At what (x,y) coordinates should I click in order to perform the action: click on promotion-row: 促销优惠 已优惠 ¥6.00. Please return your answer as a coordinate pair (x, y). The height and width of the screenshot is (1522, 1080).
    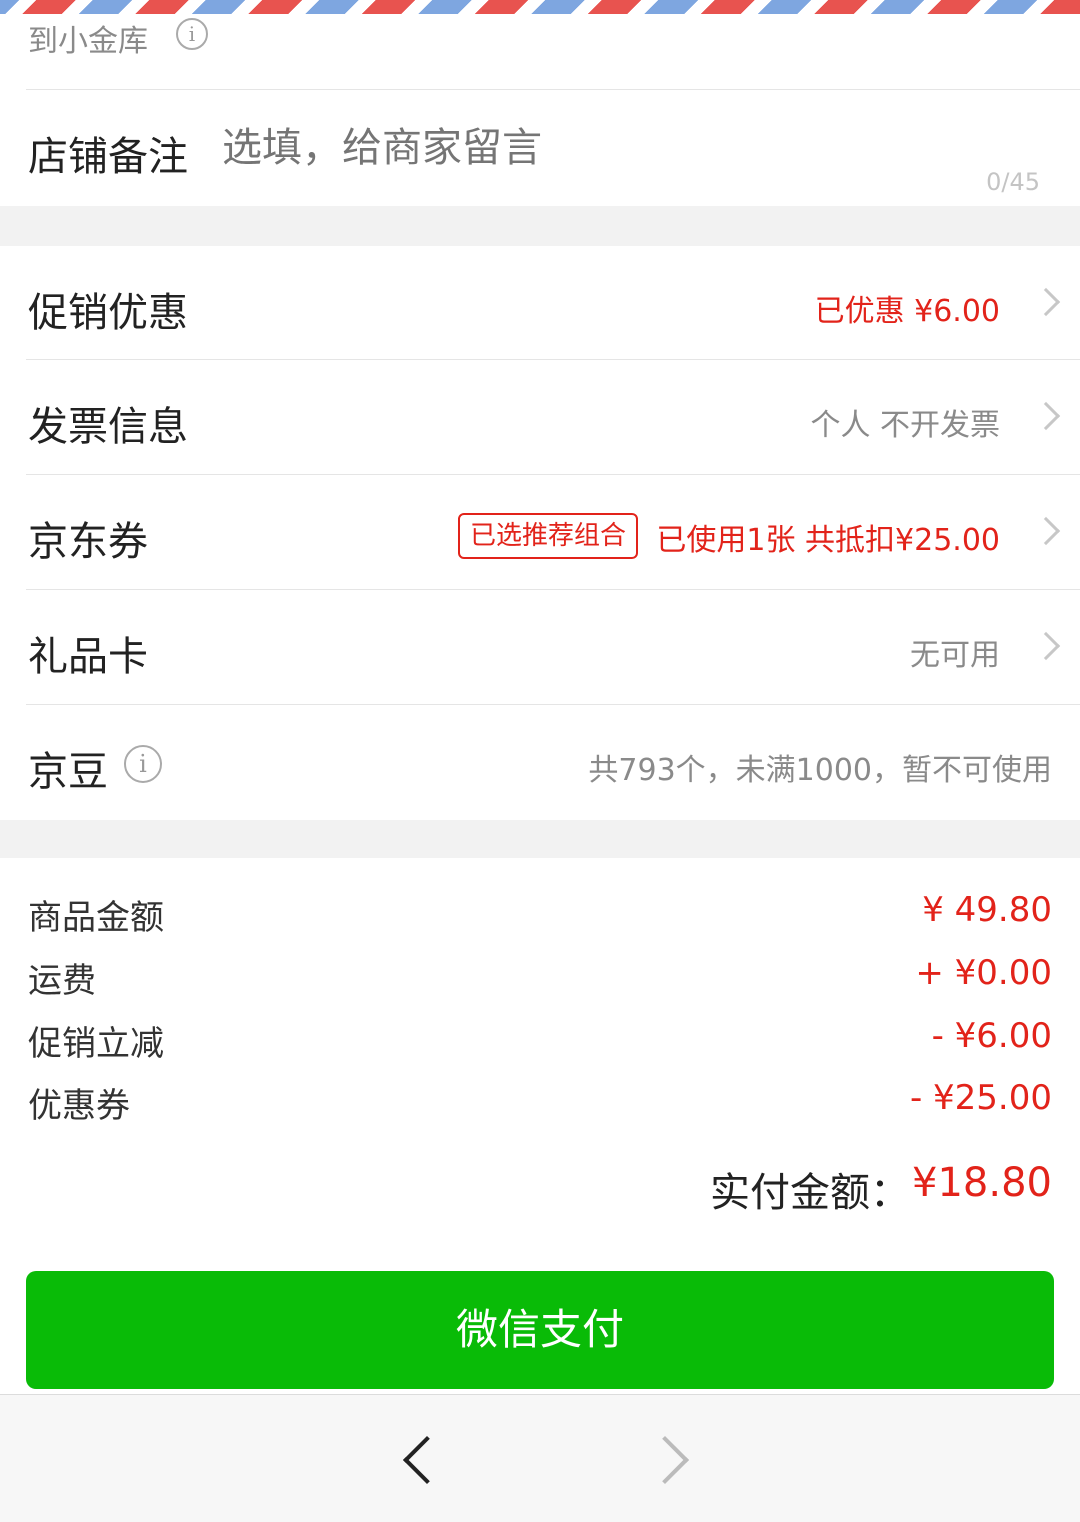
    Looking at the image, I should click on (540, 303).